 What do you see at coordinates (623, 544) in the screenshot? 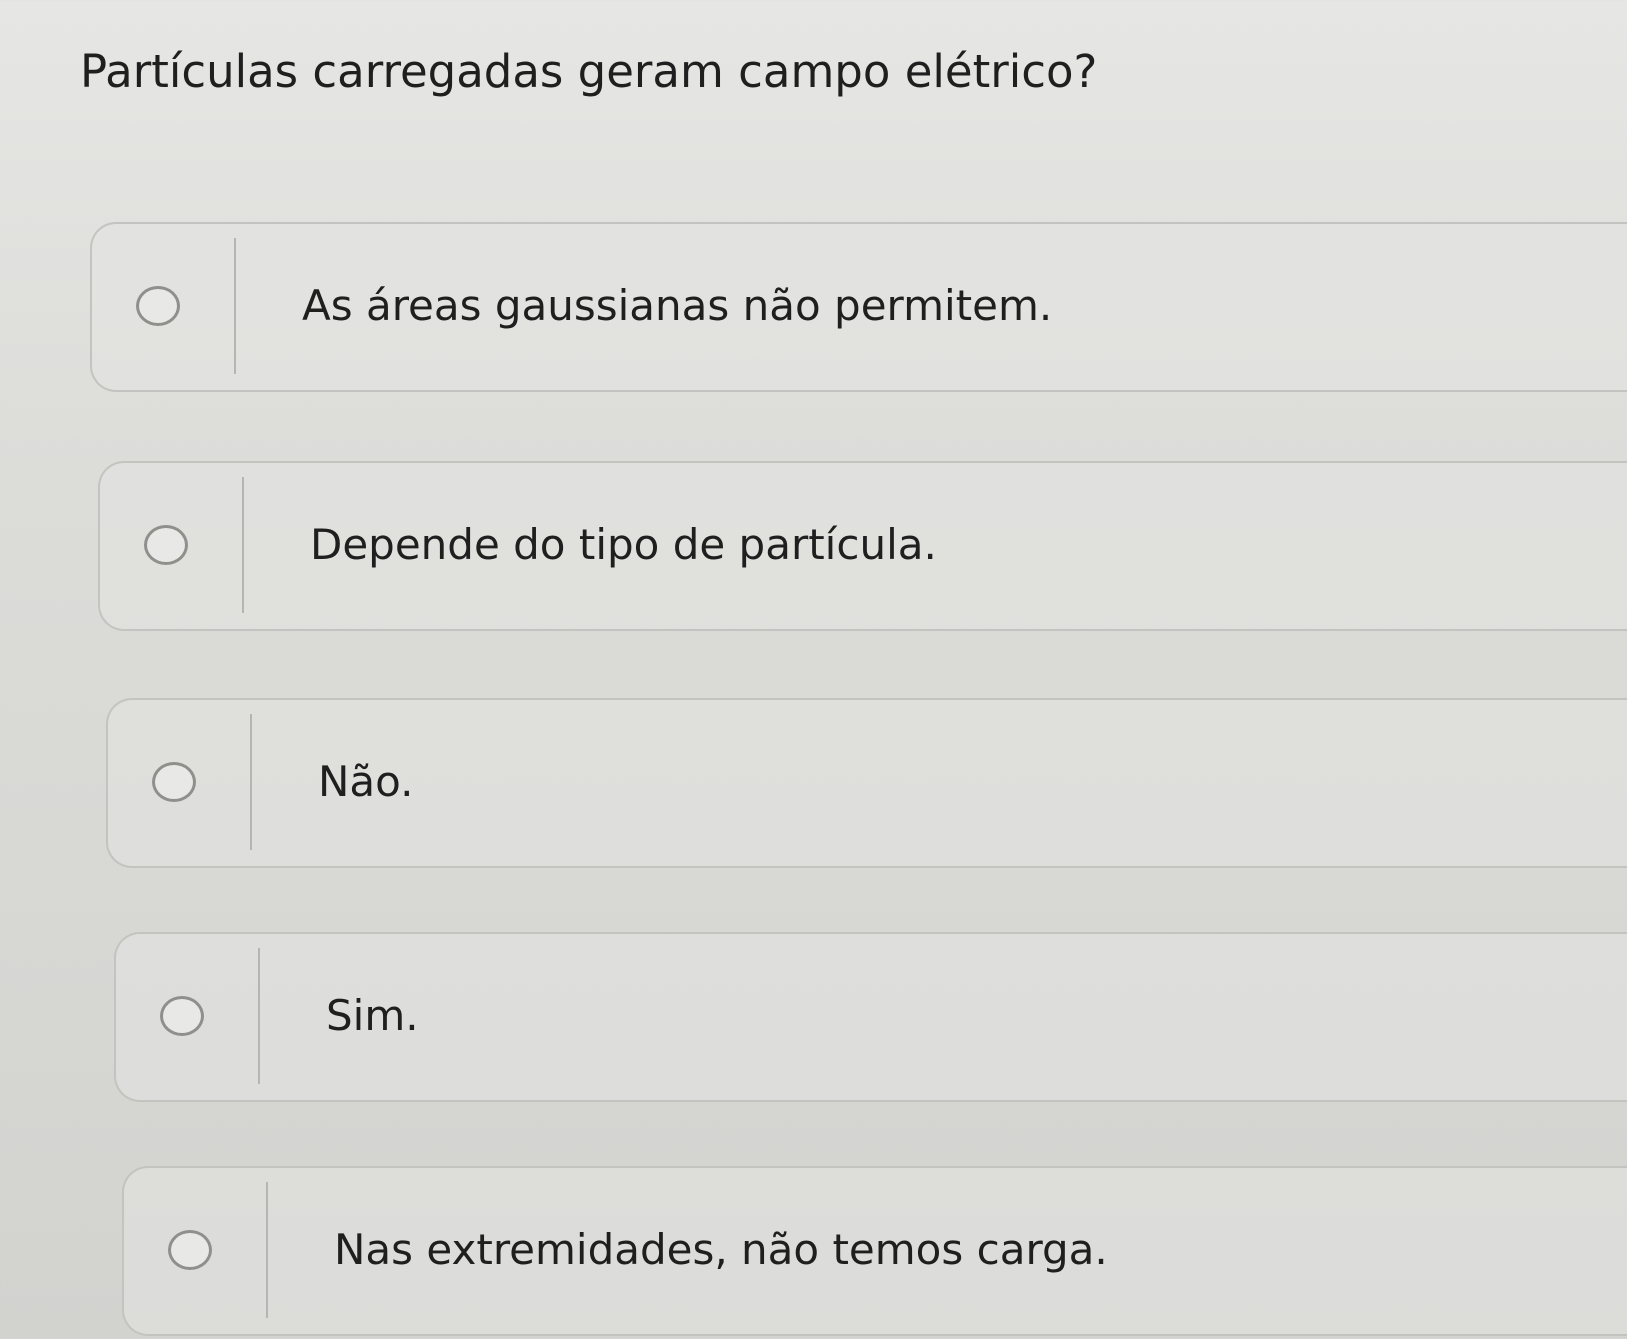
I see `option-label: Depende do tipo de partícula.` at bounding box center [623, 544].